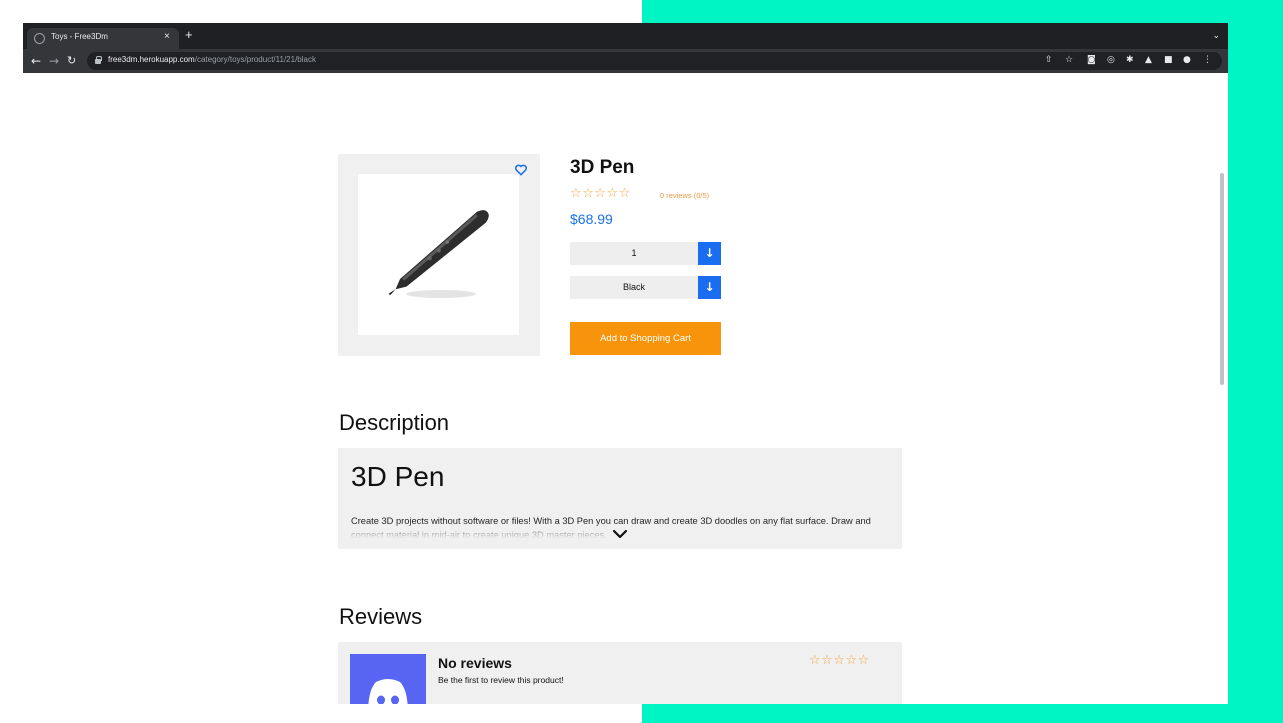 The width and height of the screenshot is (1283, 723). I want to click on quantity-select: 1 ↓, so click(645, 253).